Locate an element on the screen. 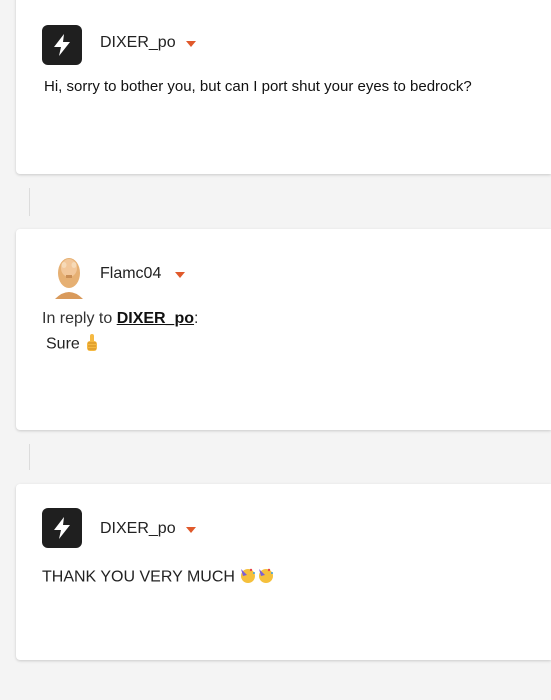  message-text: THANK YOU VERY MUCH is located at coordinates (158, 577).